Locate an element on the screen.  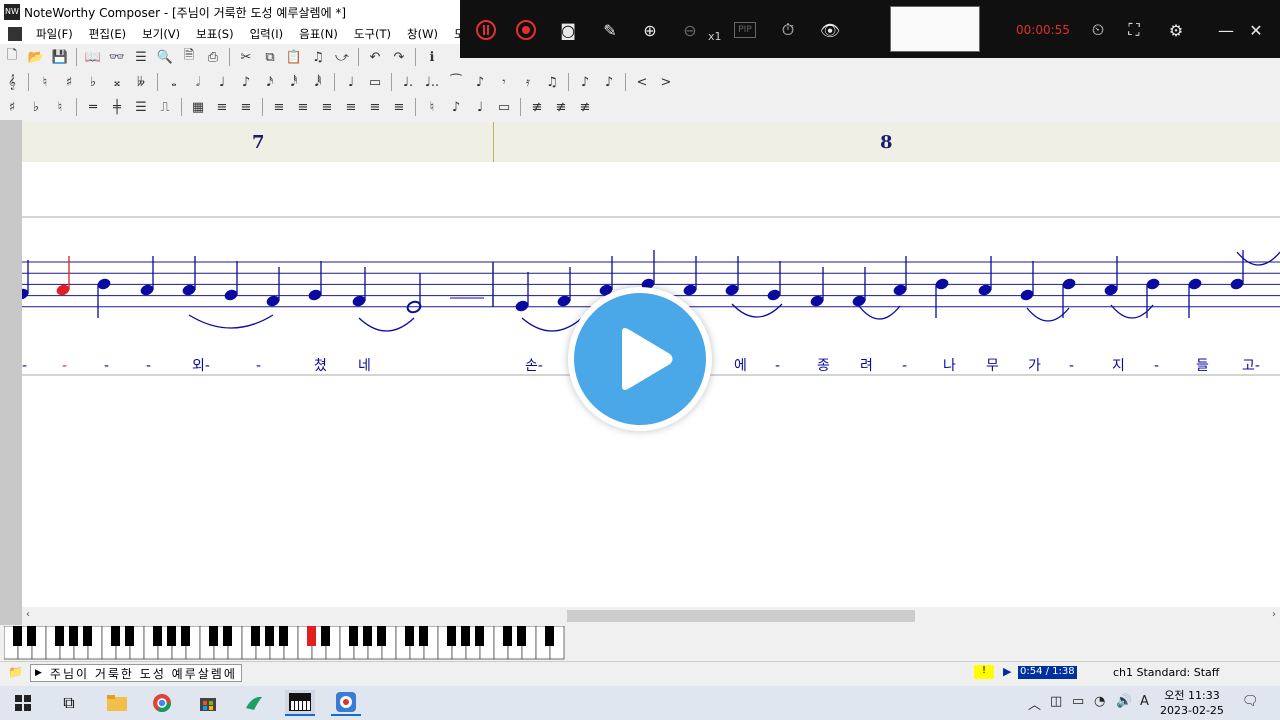
settings-icon: ⚙ is located at coordinates (1176, 30).